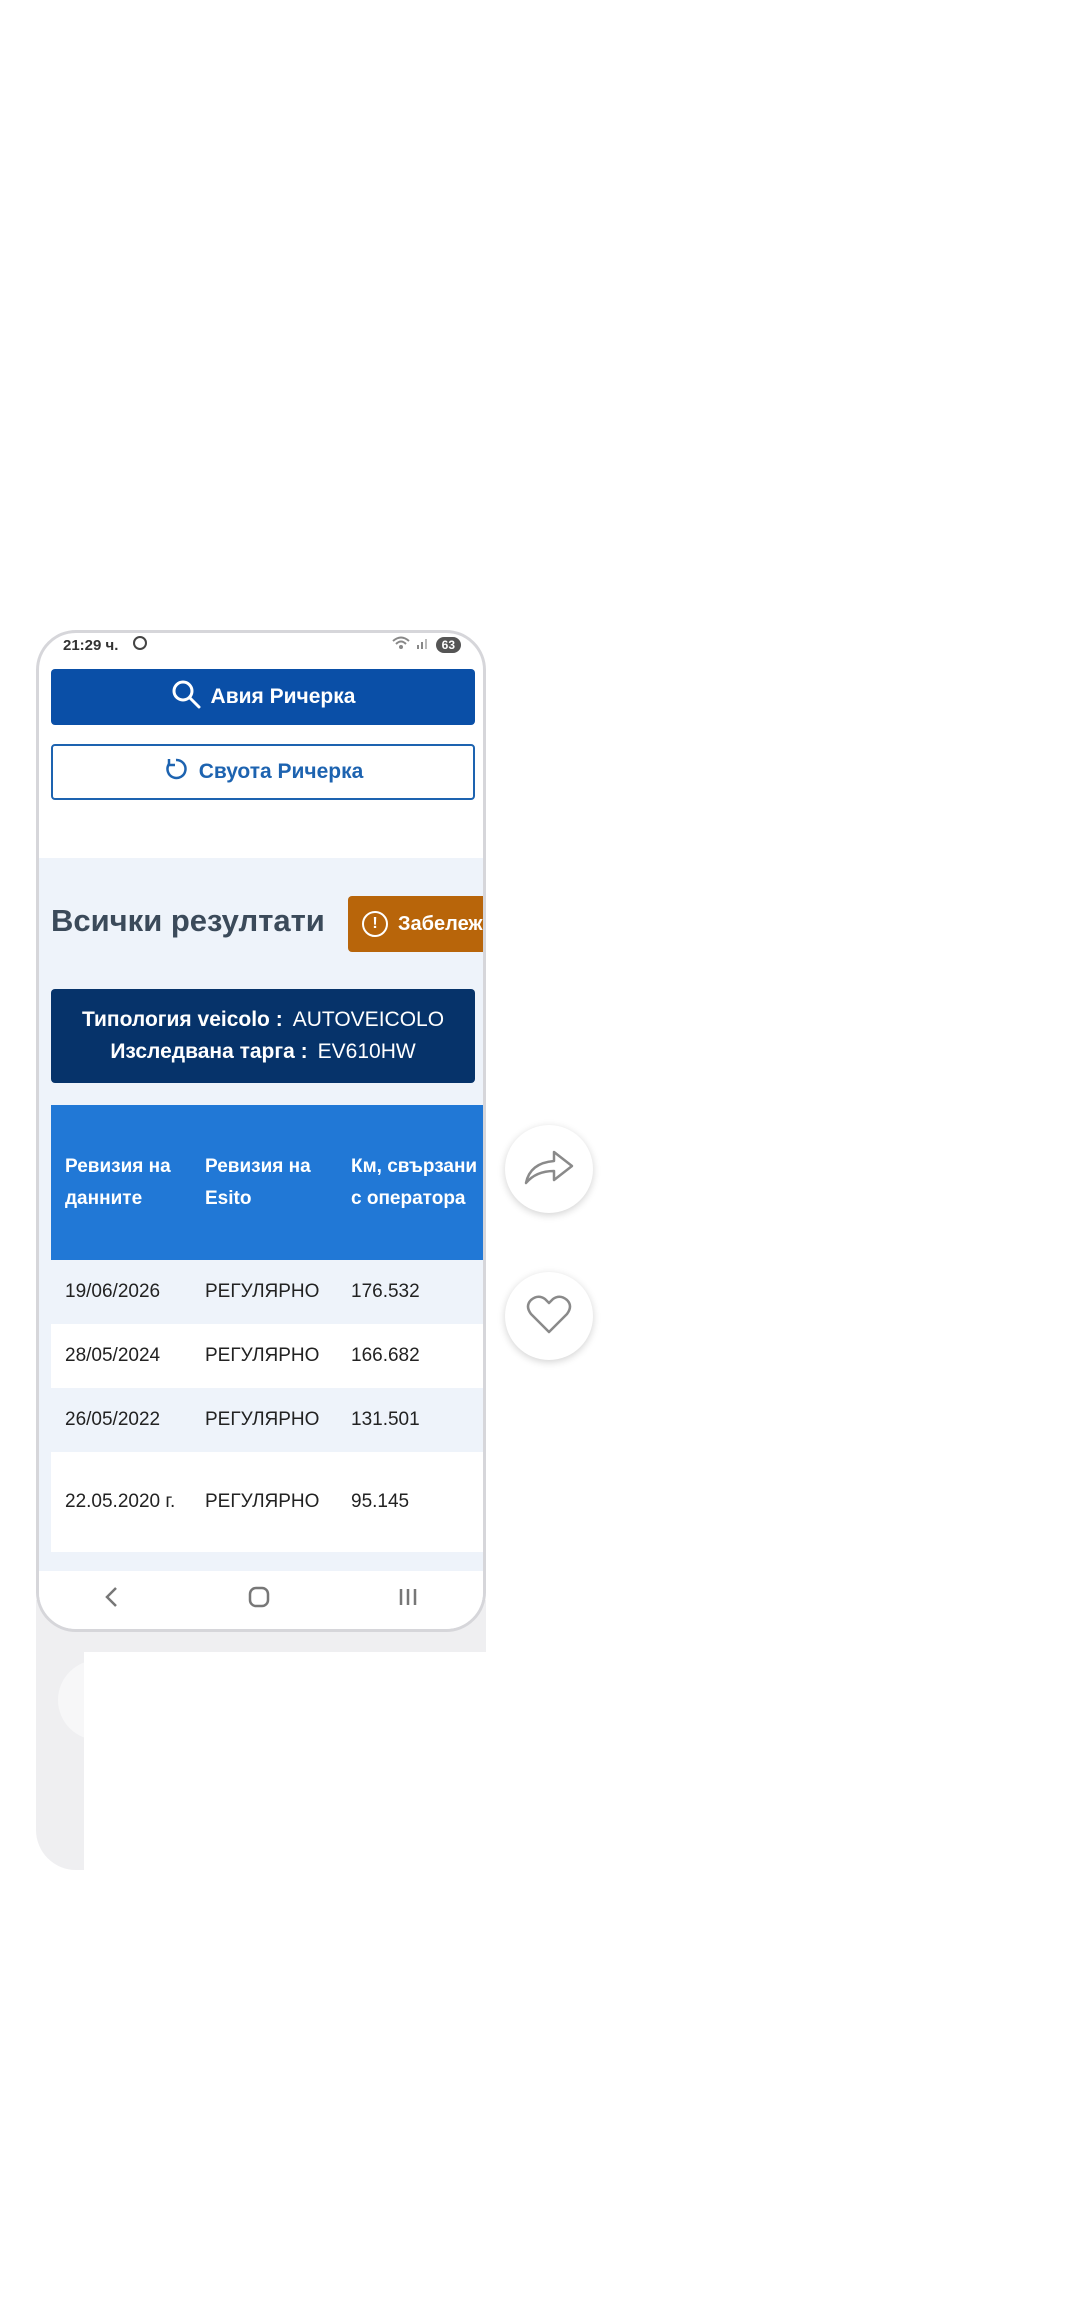 The height and width of the screenshot is (2310, 1080). Describe the element at coordinates (258, 1182) in the screenshot. I see `header-outcome: Ревизия на Esito` at that location.